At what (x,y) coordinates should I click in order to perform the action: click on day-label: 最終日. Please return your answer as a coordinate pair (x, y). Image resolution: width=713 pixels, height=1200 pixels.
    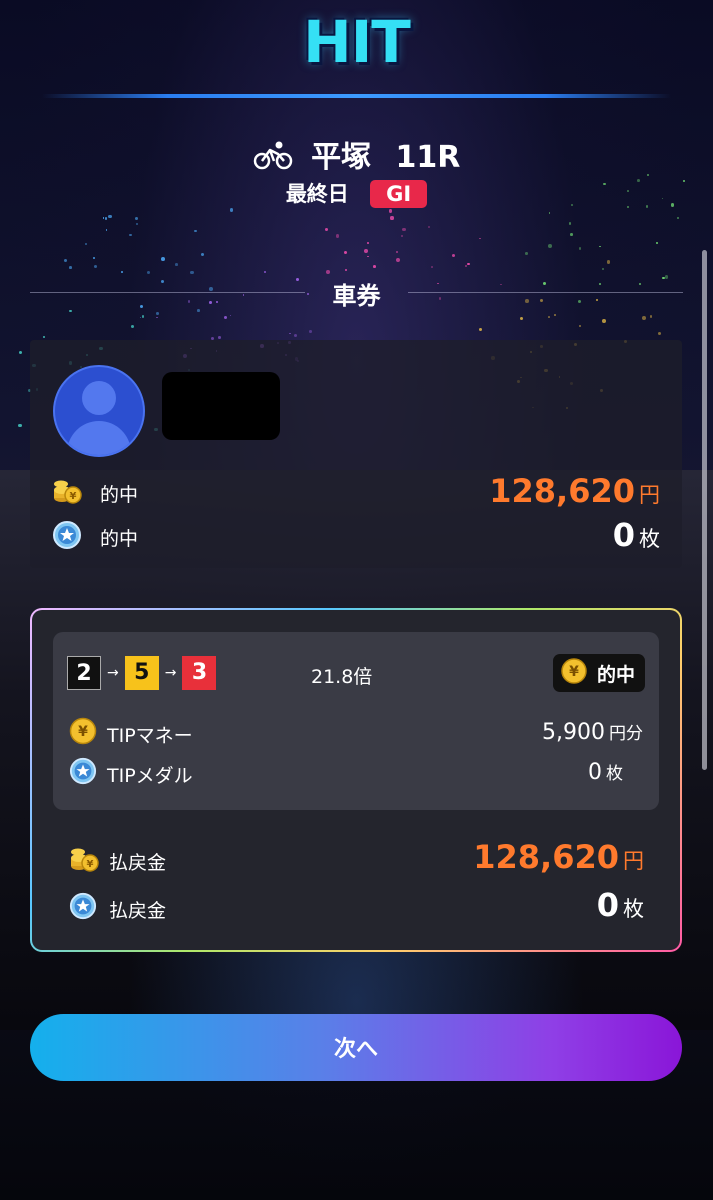
    Looking at the image, I should click on (317, 194).